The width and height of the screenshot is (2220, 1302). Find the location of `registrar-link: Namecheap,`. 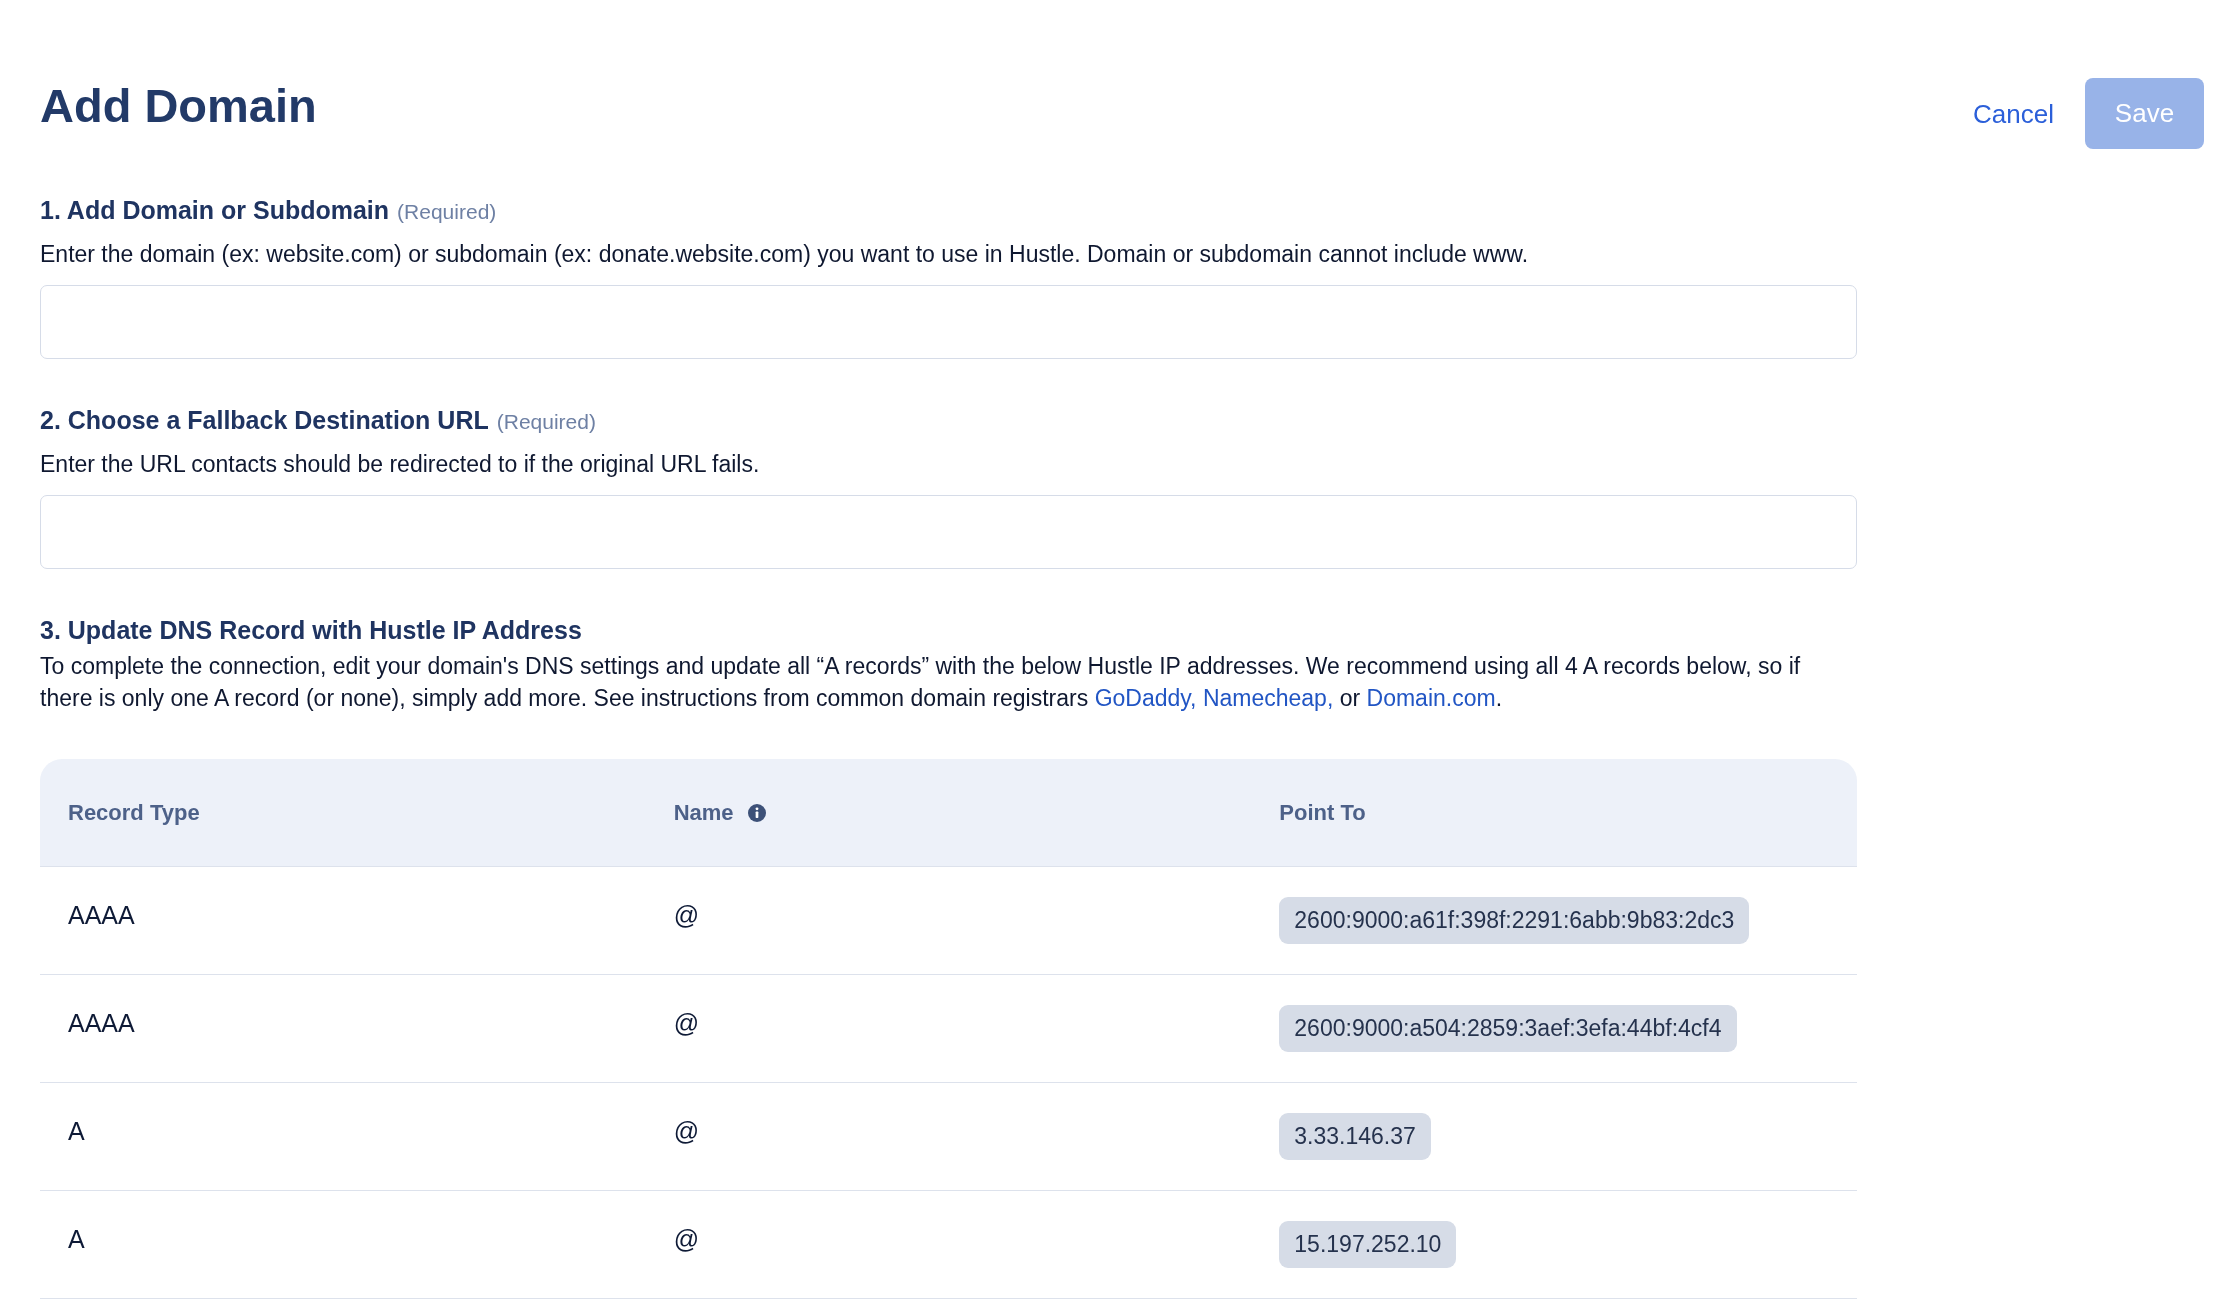

registrar-link: Namecheap, is located at coordinates (1268, 698).